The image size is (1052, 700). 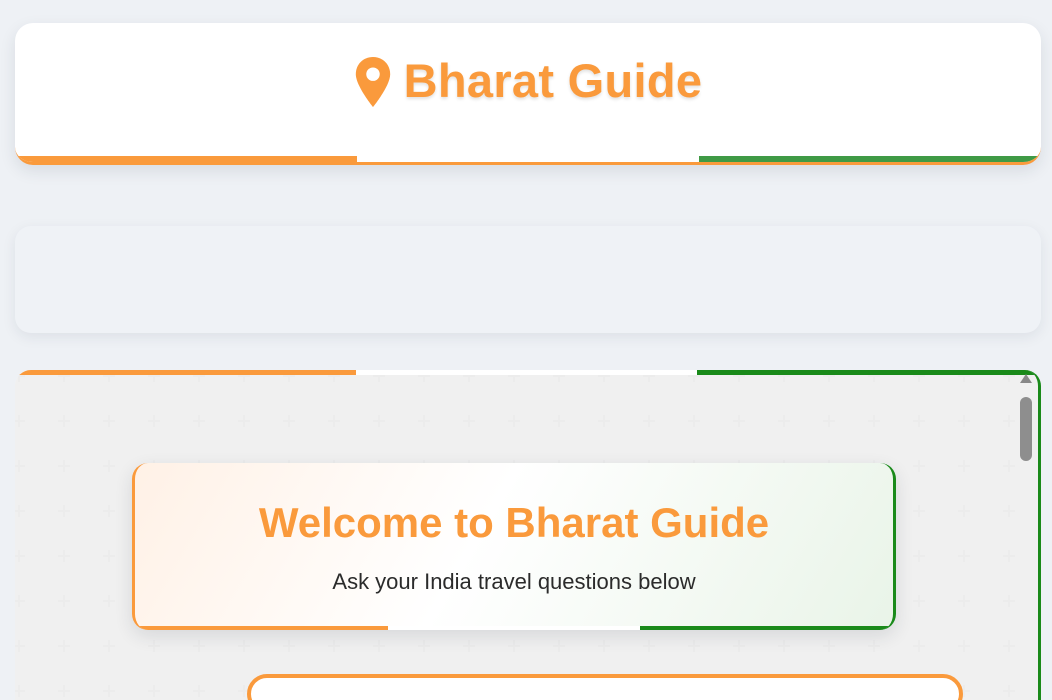 What do you see at coordinates (528, 279) in the screenshot?
I see `content-panel` at bounding box center [528, 279].